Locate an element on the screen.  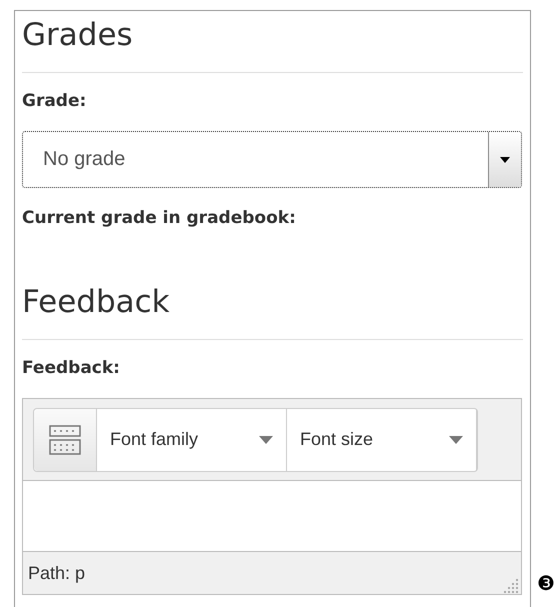
element-path: Path: p is located at coordinates (57, 573).